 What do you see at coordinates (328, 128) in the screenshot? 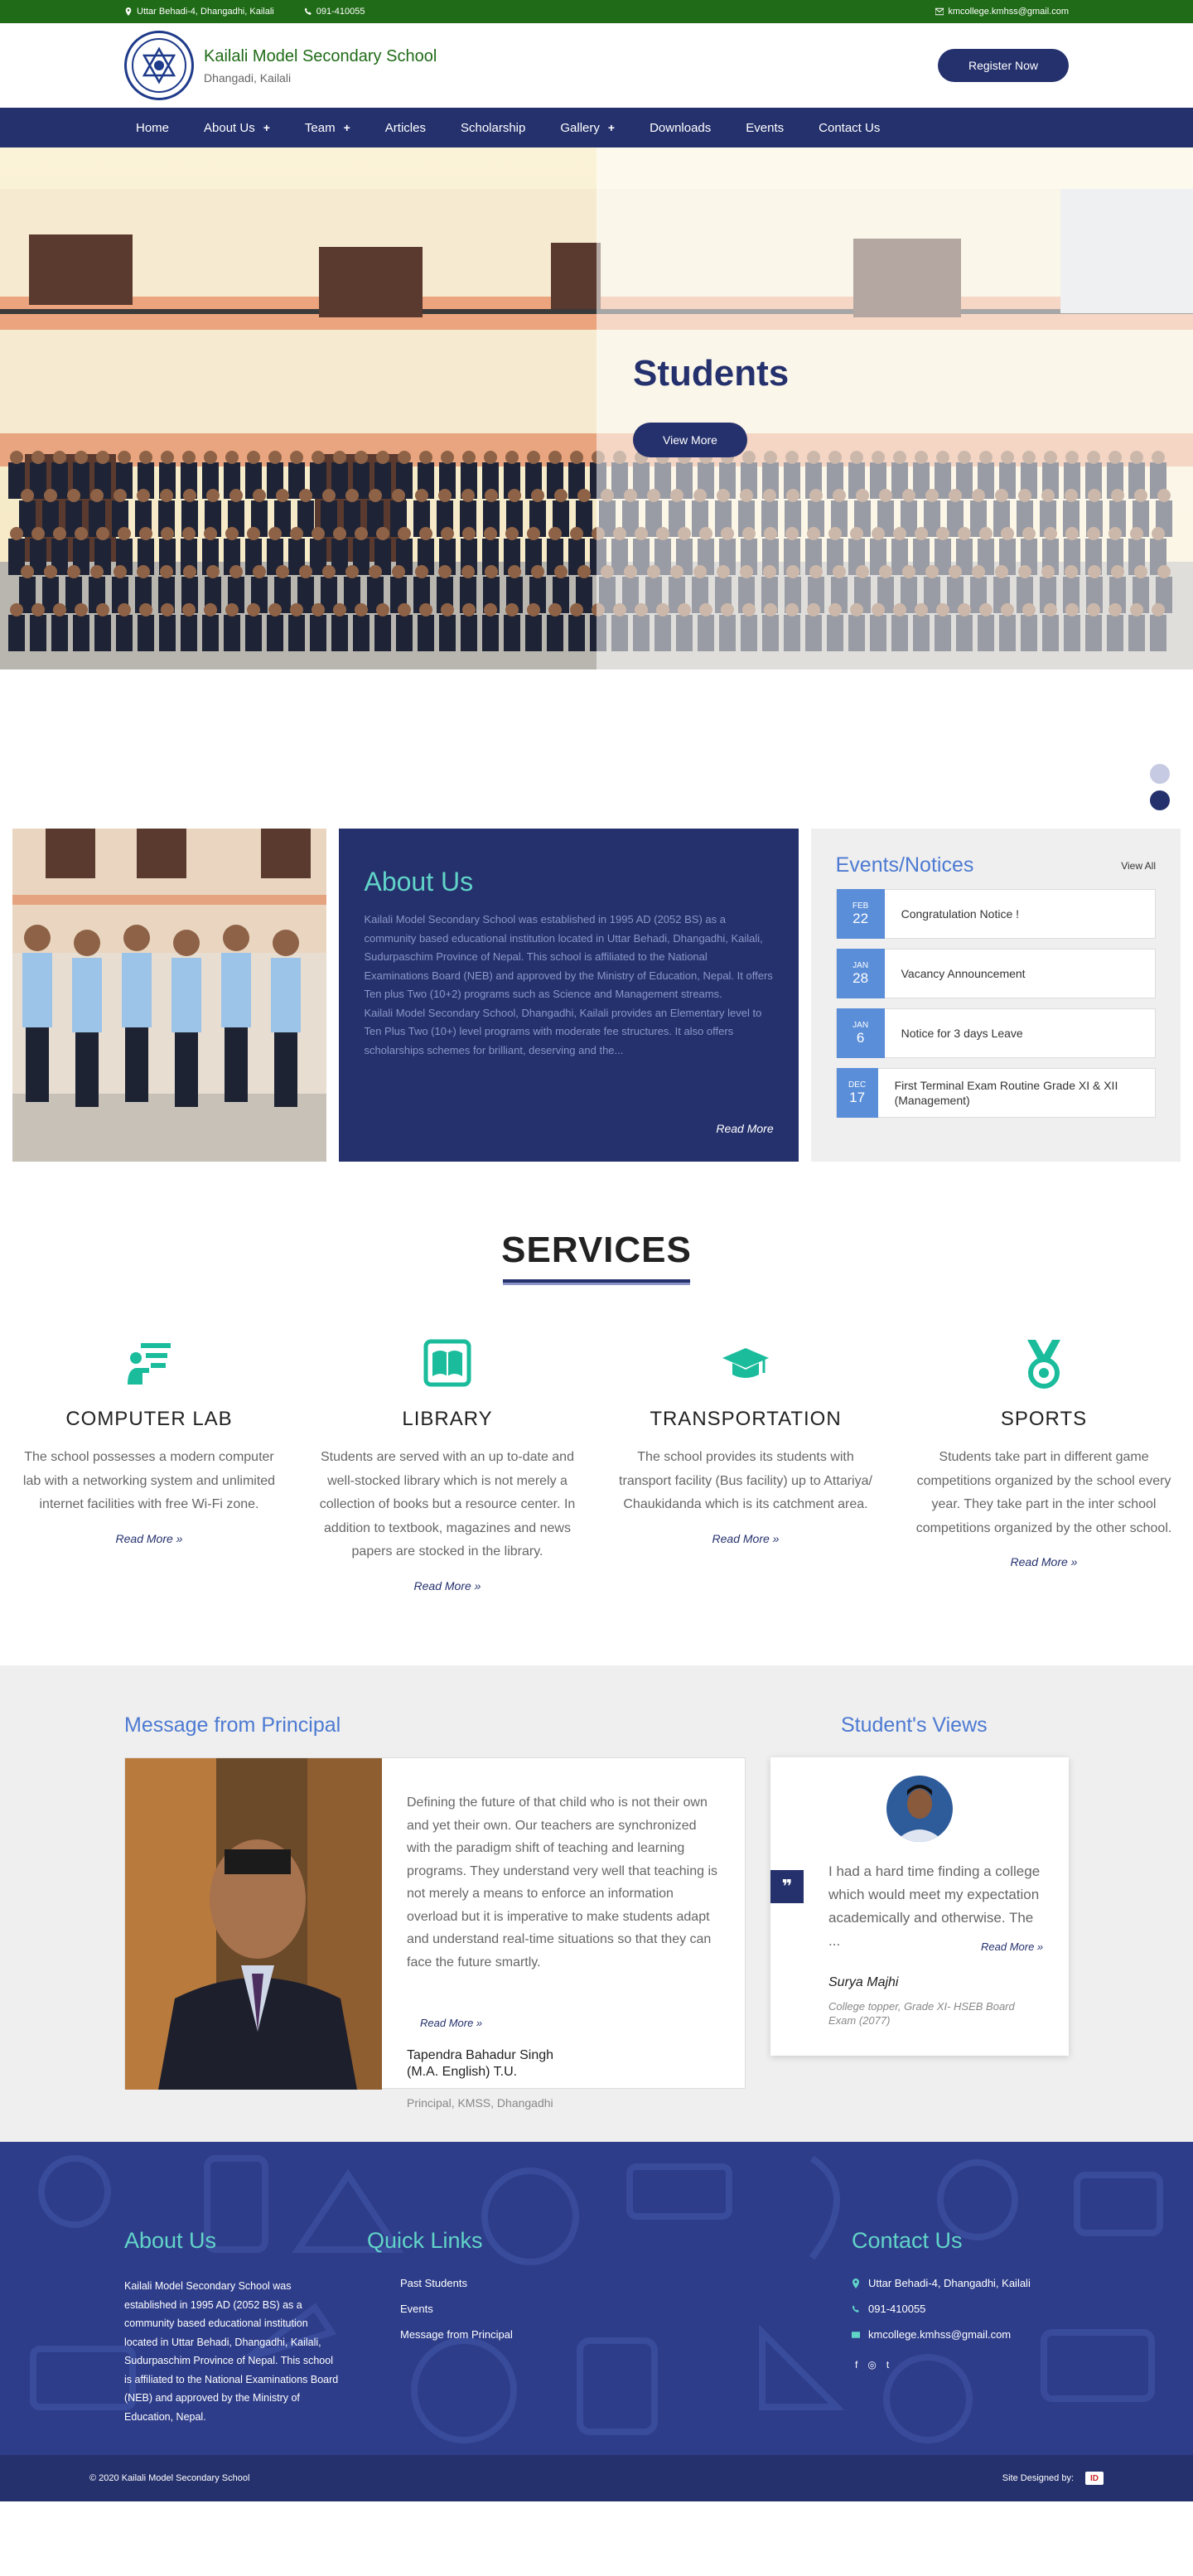
I see `nav-item-team: Team +` at bounding box center [328, 128].